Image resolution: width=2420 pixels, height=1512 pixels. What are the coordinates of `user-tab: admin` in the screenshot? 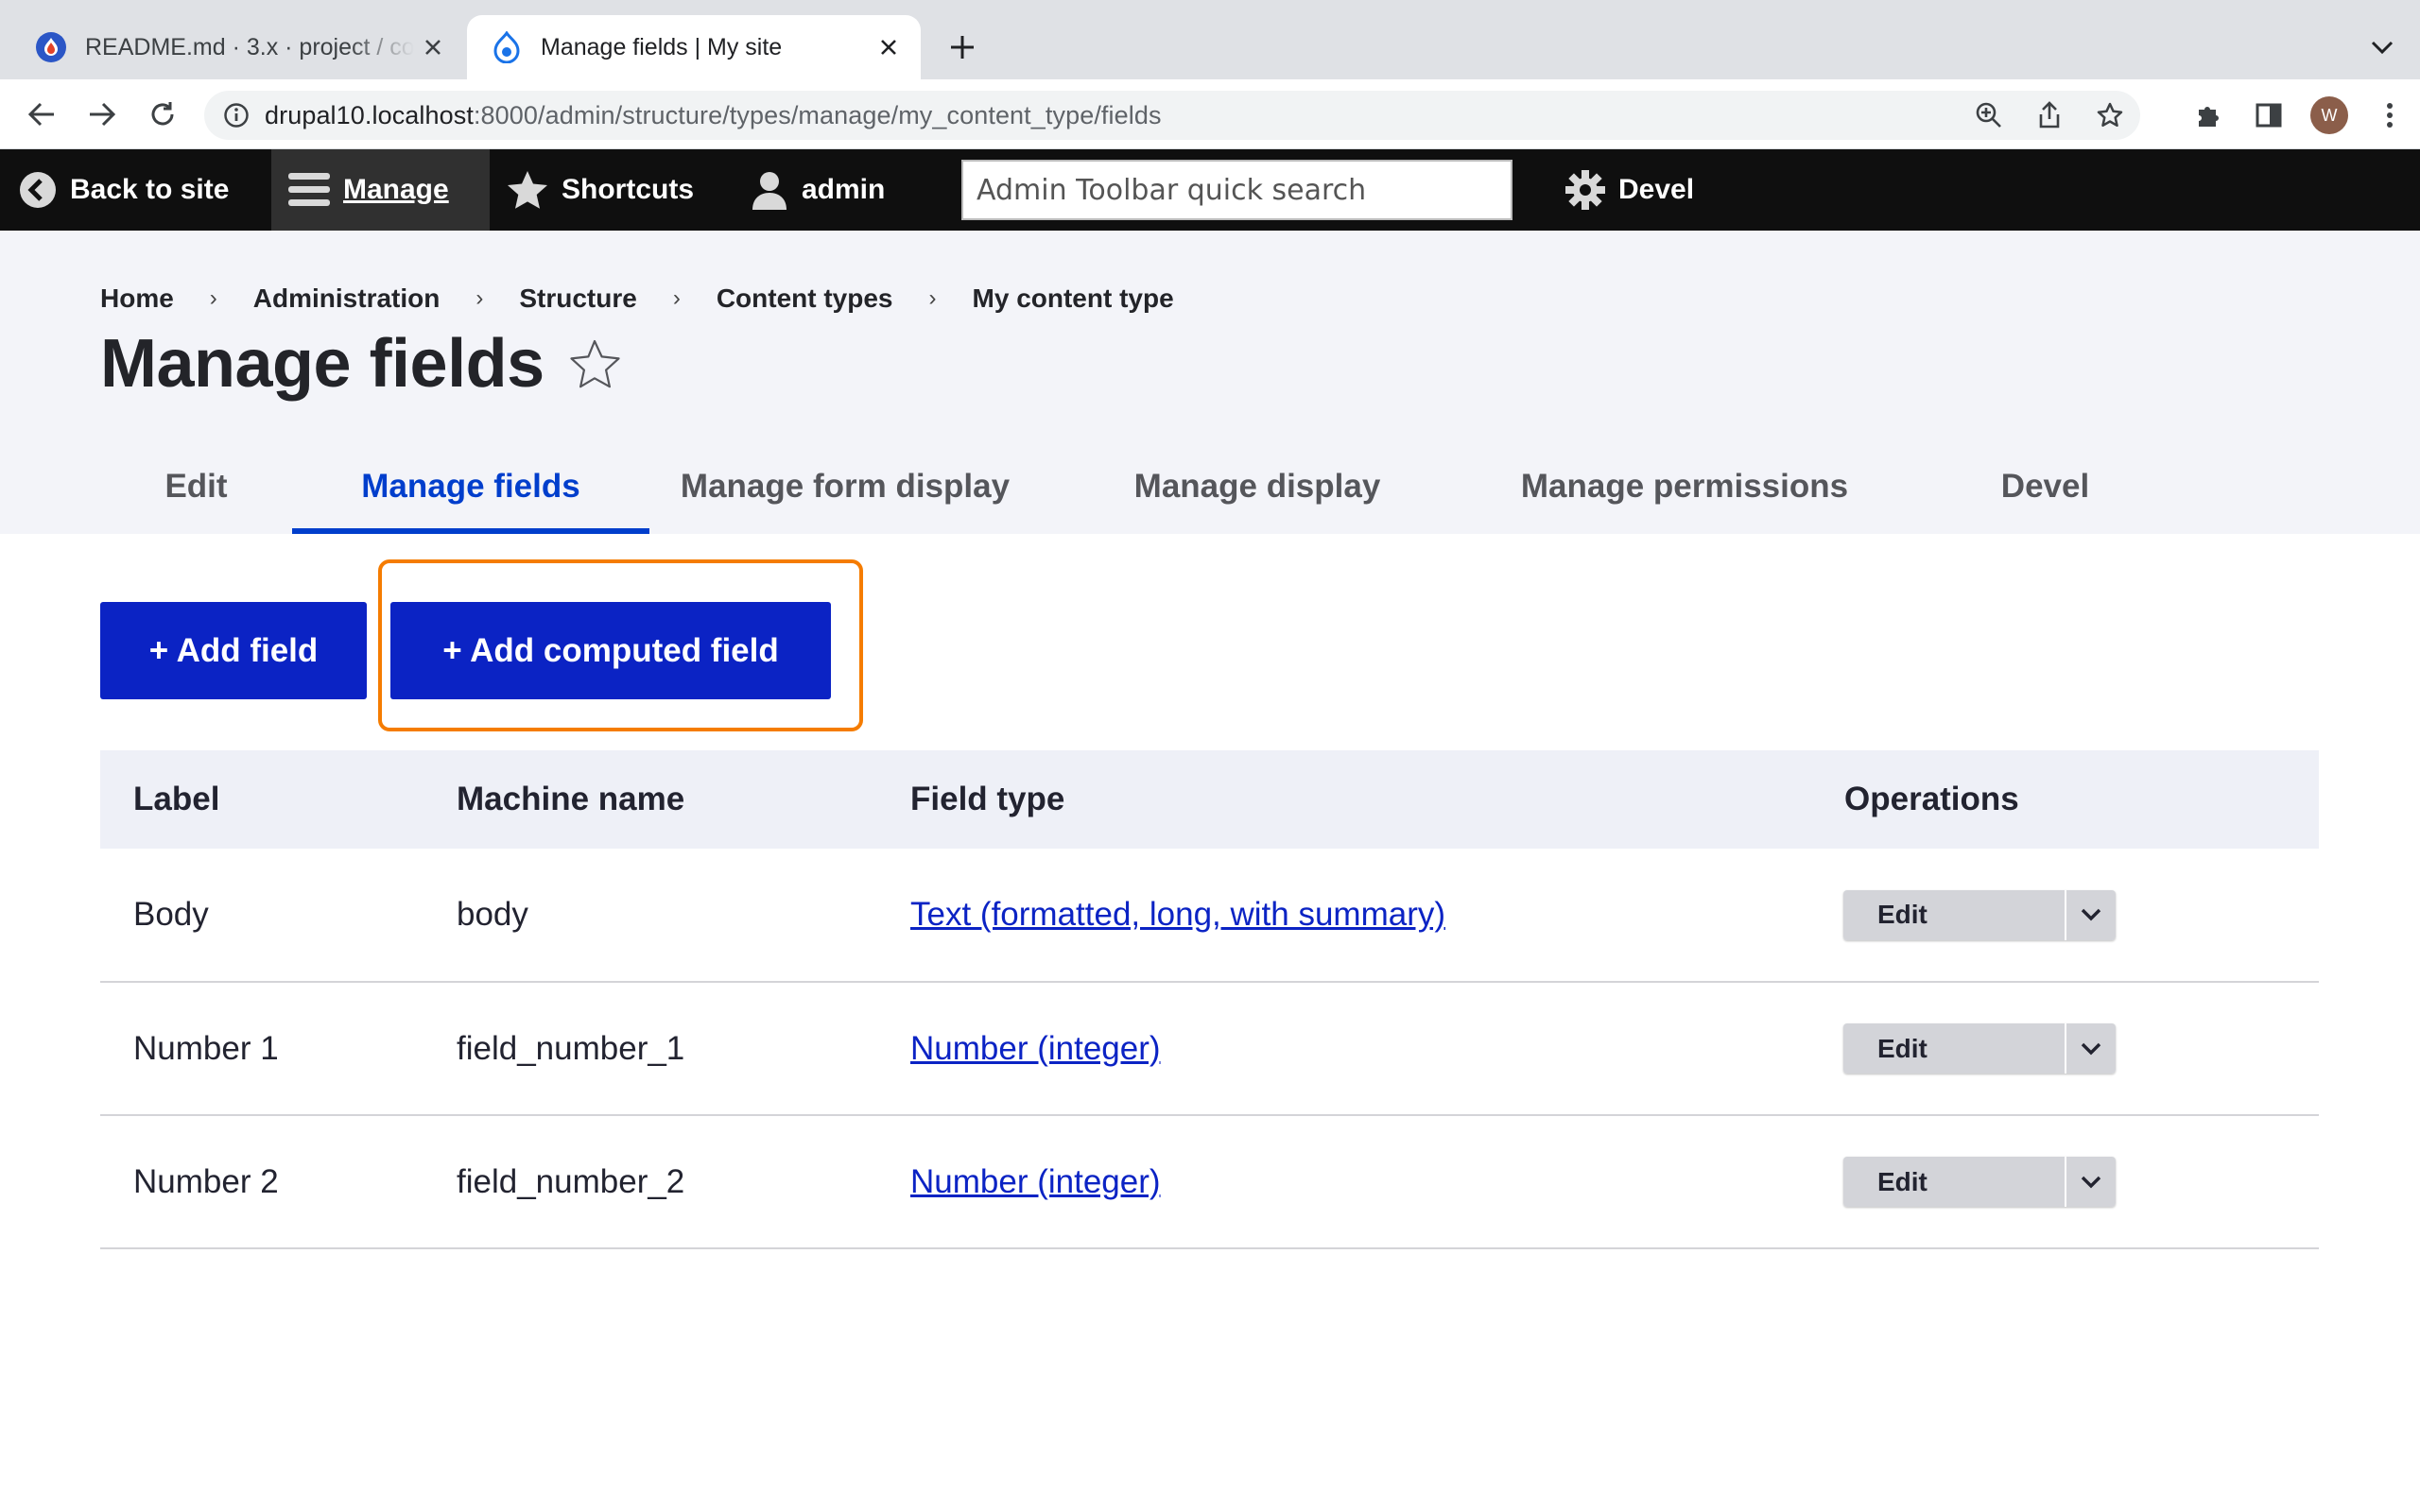 It's located at (818, 190).